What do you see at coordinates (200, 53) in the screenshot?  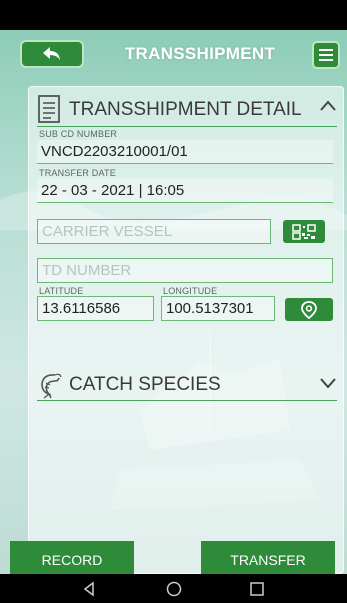 I see `page-title: TRANSSHIPMENT` at bounding box center [200, 53].